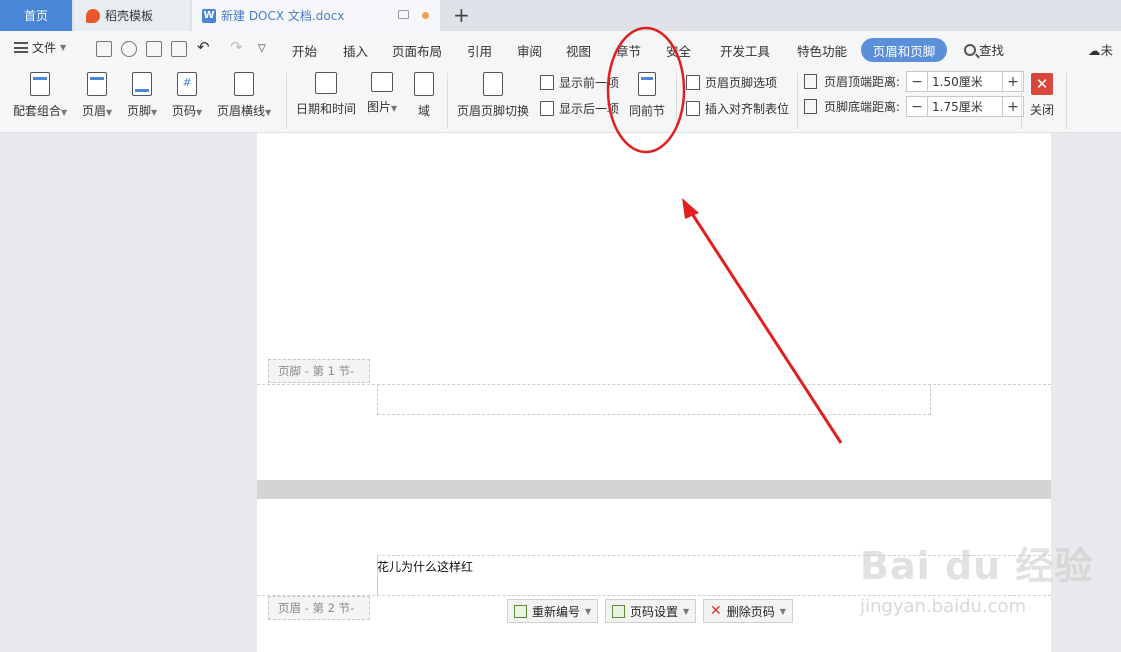 Image resolution: width=1121 pixels, height=652 pixels. I want to click on footer-bottom-decrement: −, so click(917, 106).